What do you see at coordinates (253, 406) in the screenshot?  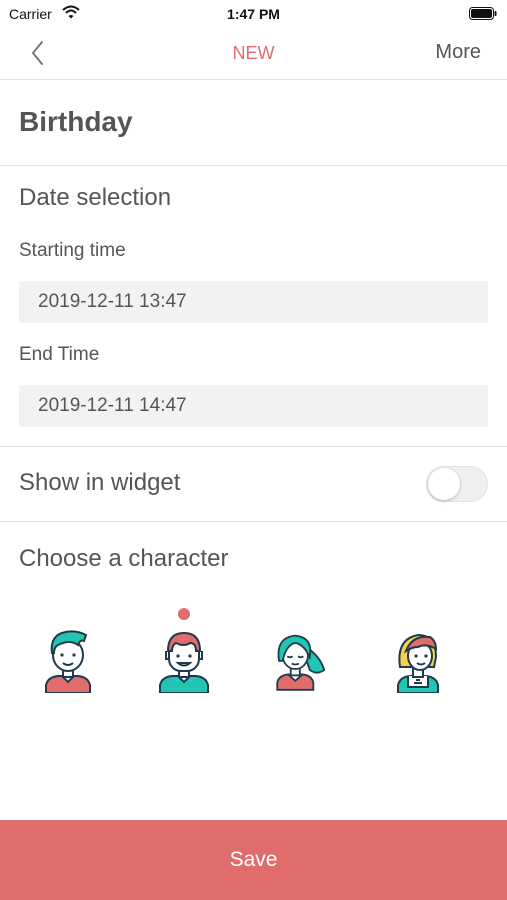 I see `end-time-field: 2019-12-11 14:47` at bounding box center [253, 406].